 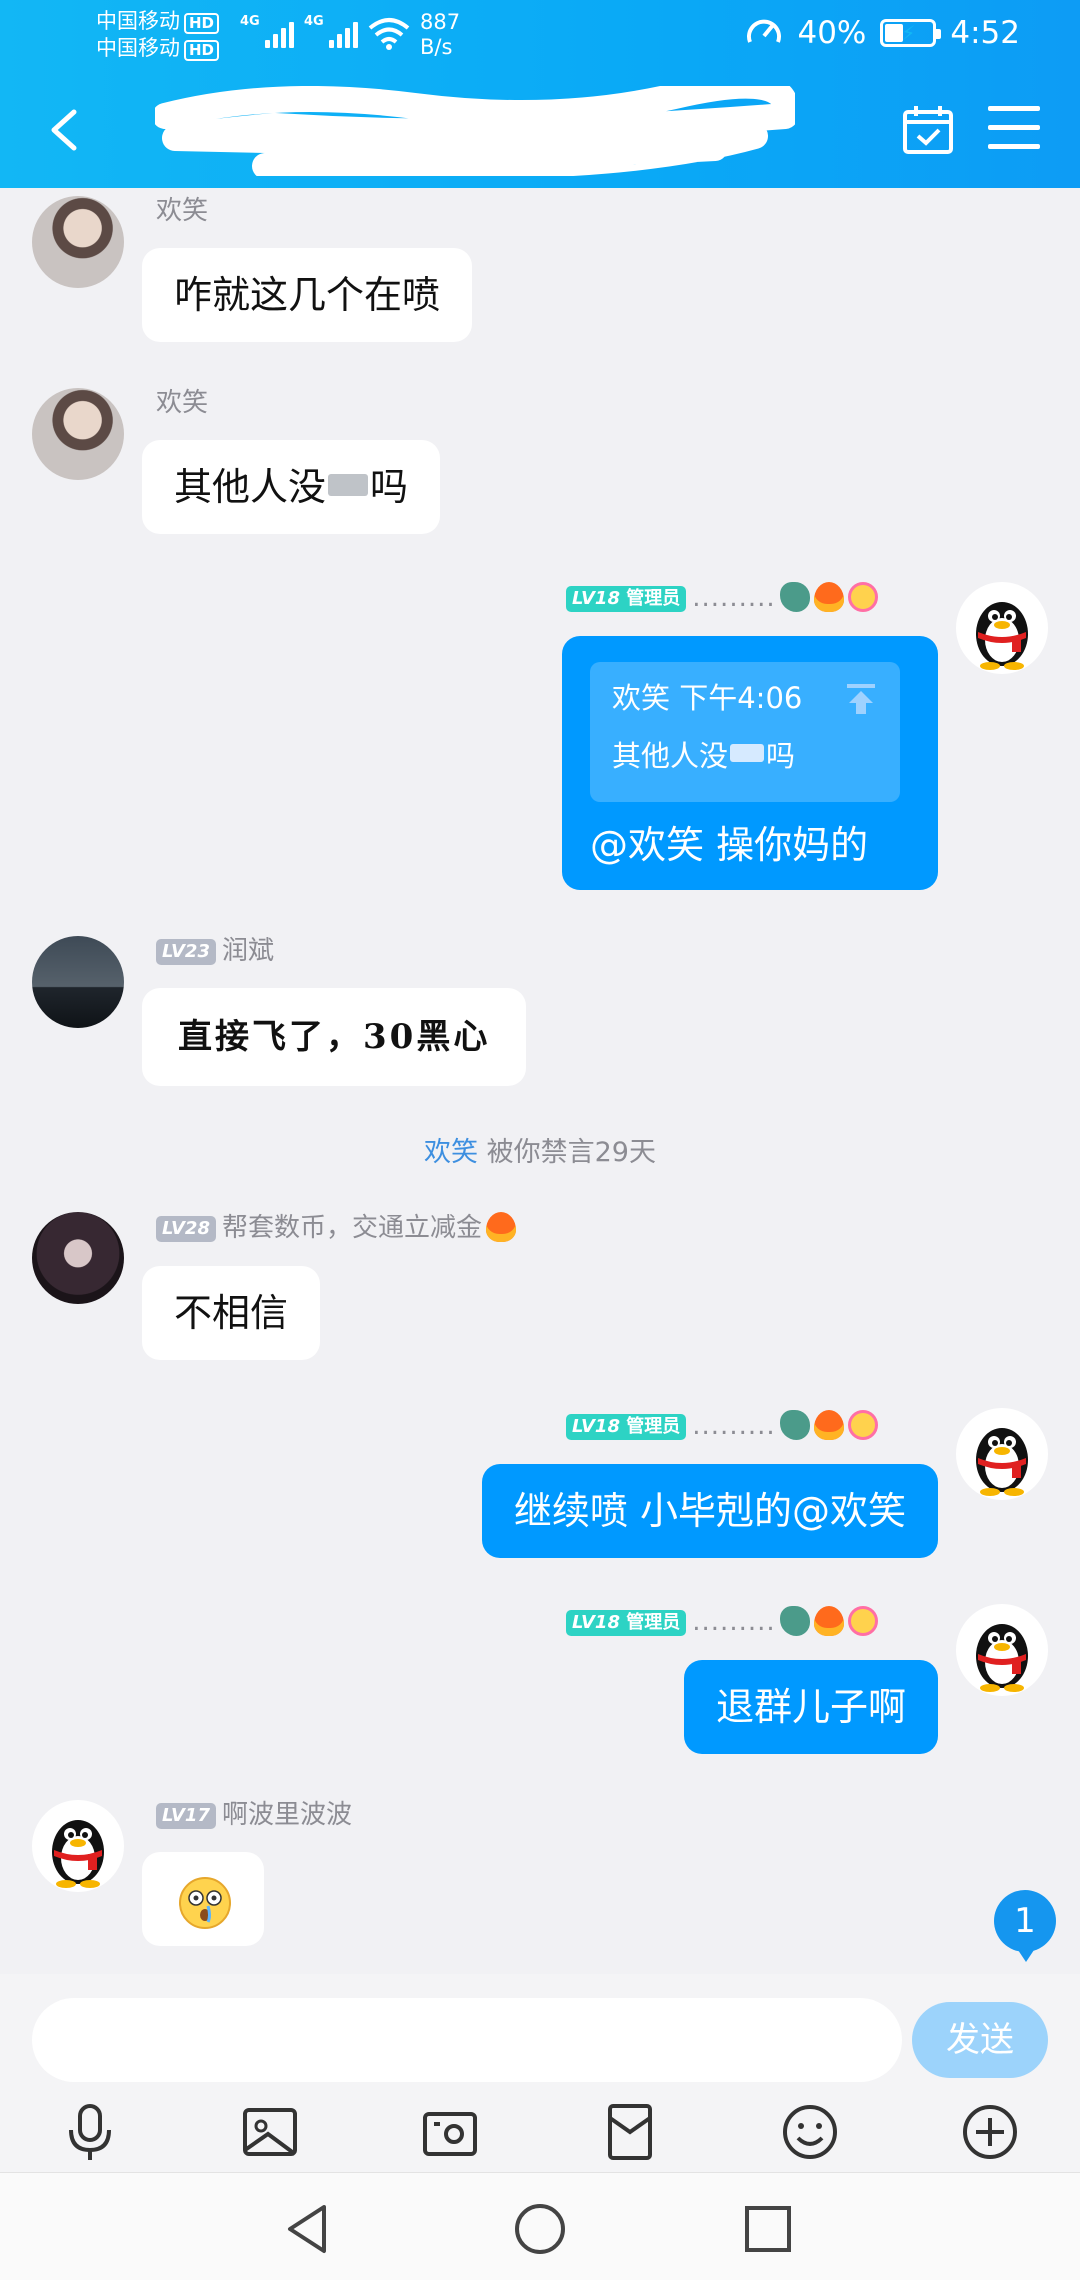 What do you see at coordinates (475, 131) in the screenshot?
I see `redacted-group-title` at bounding box center [475, 131].